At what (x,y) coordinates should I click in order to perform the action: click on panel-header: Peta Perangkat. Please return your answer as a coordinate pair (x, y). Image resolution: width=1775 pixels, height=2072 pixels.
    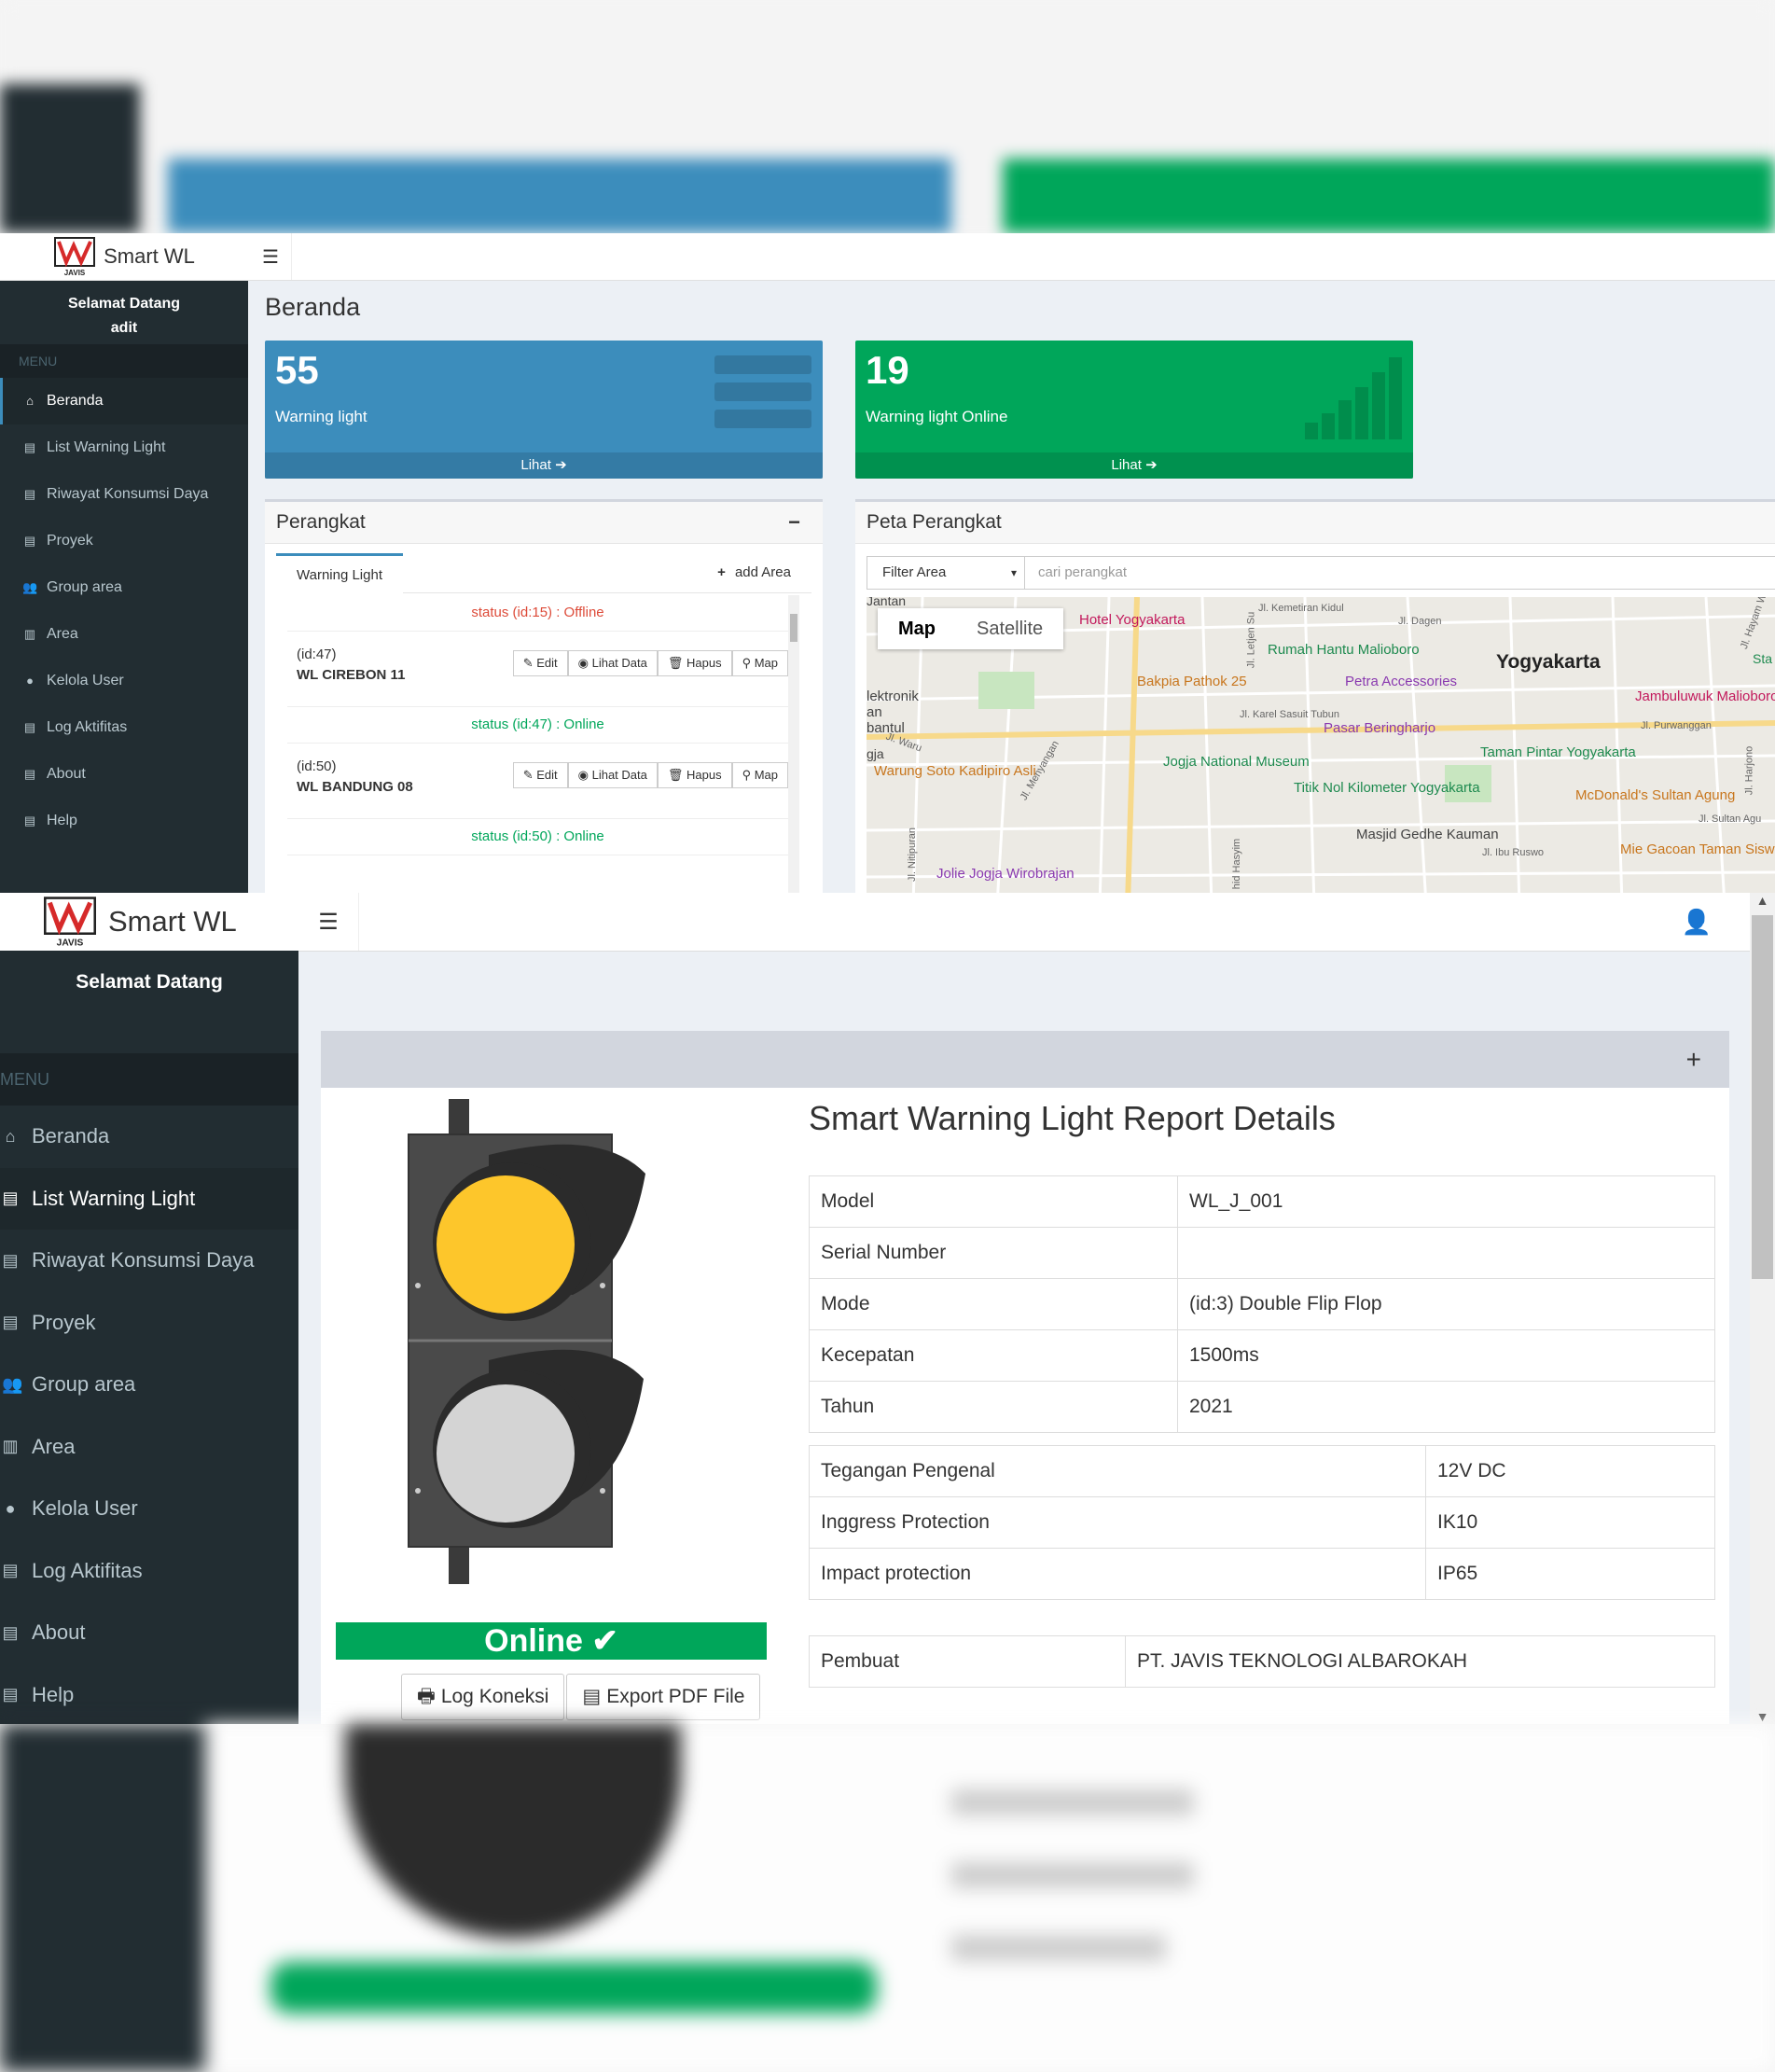
    Looking at the image, I should click on (1315, 523).